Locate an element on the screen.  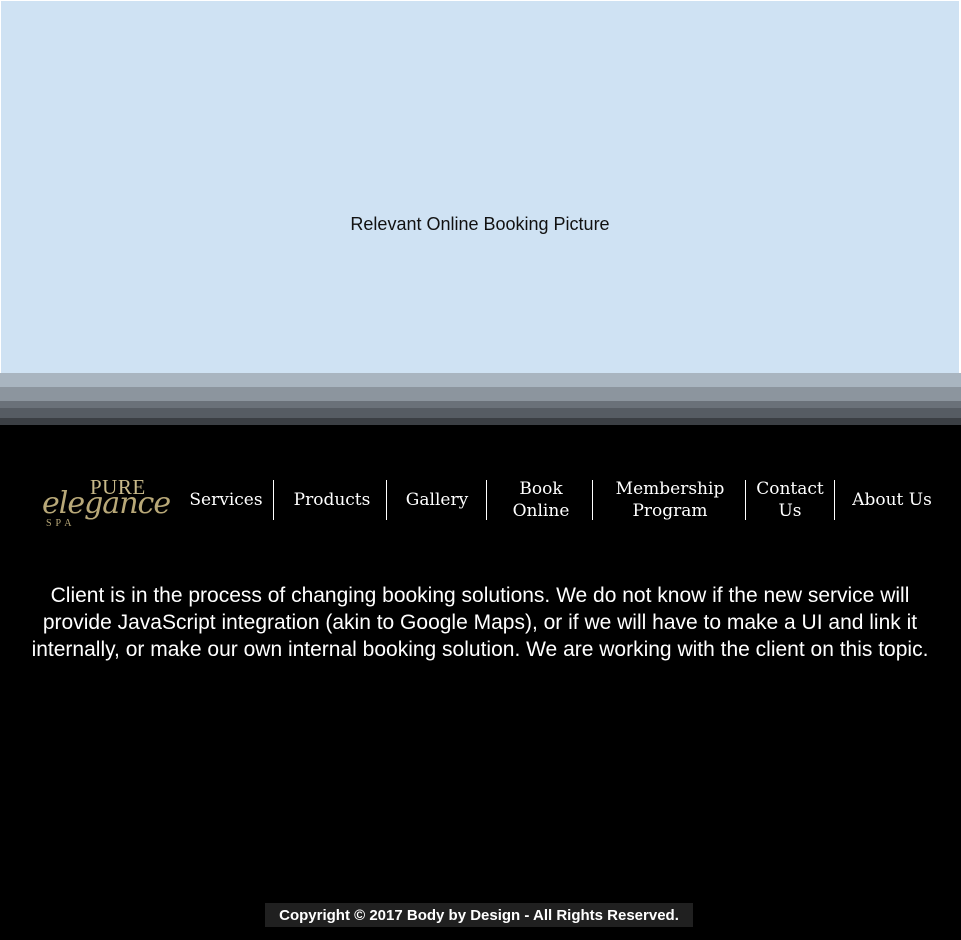
nav-item-label: Book Online is located at coordinates (541, 500).